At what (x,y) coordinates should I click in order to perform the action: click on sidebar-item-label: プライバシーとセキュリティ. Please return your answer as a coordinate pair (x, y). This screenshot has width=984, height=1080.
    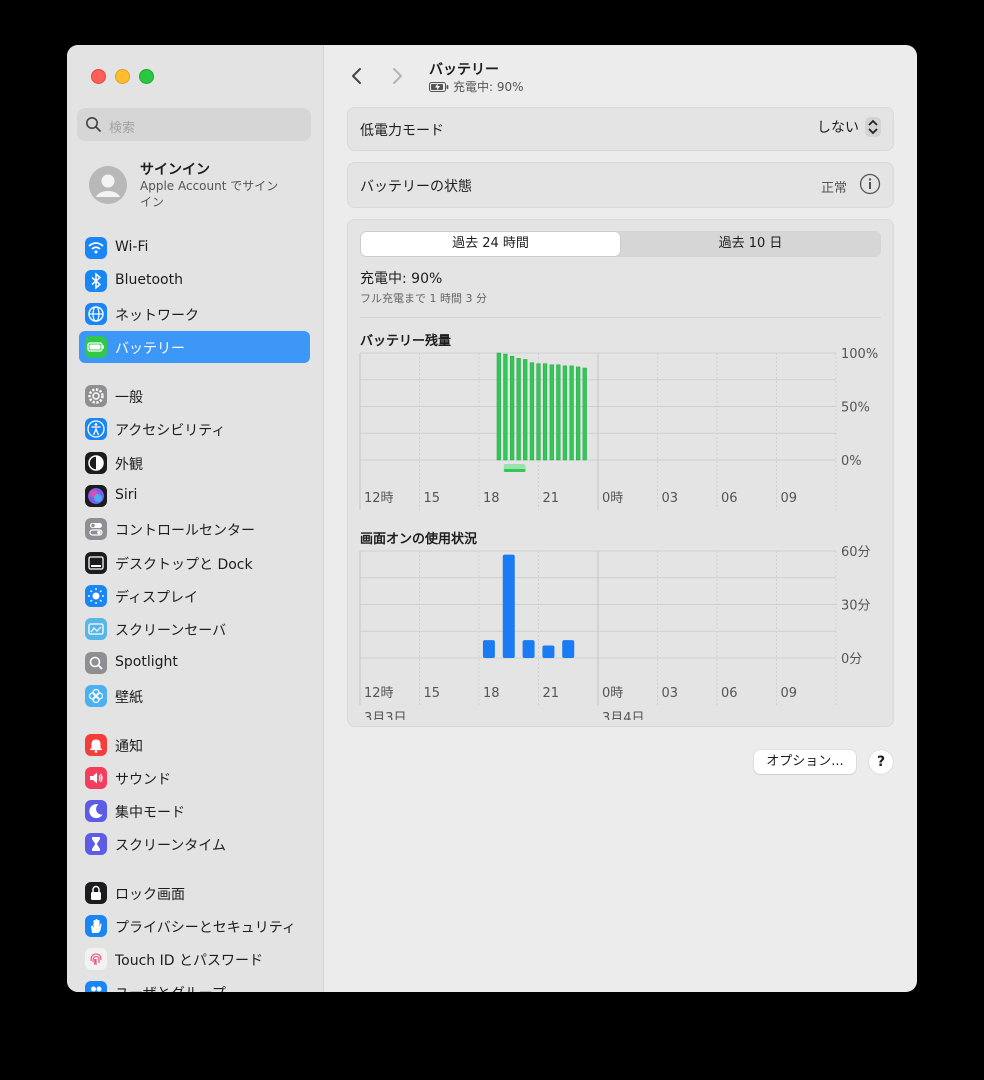
    Looking at the image, I should click on (205, 928).